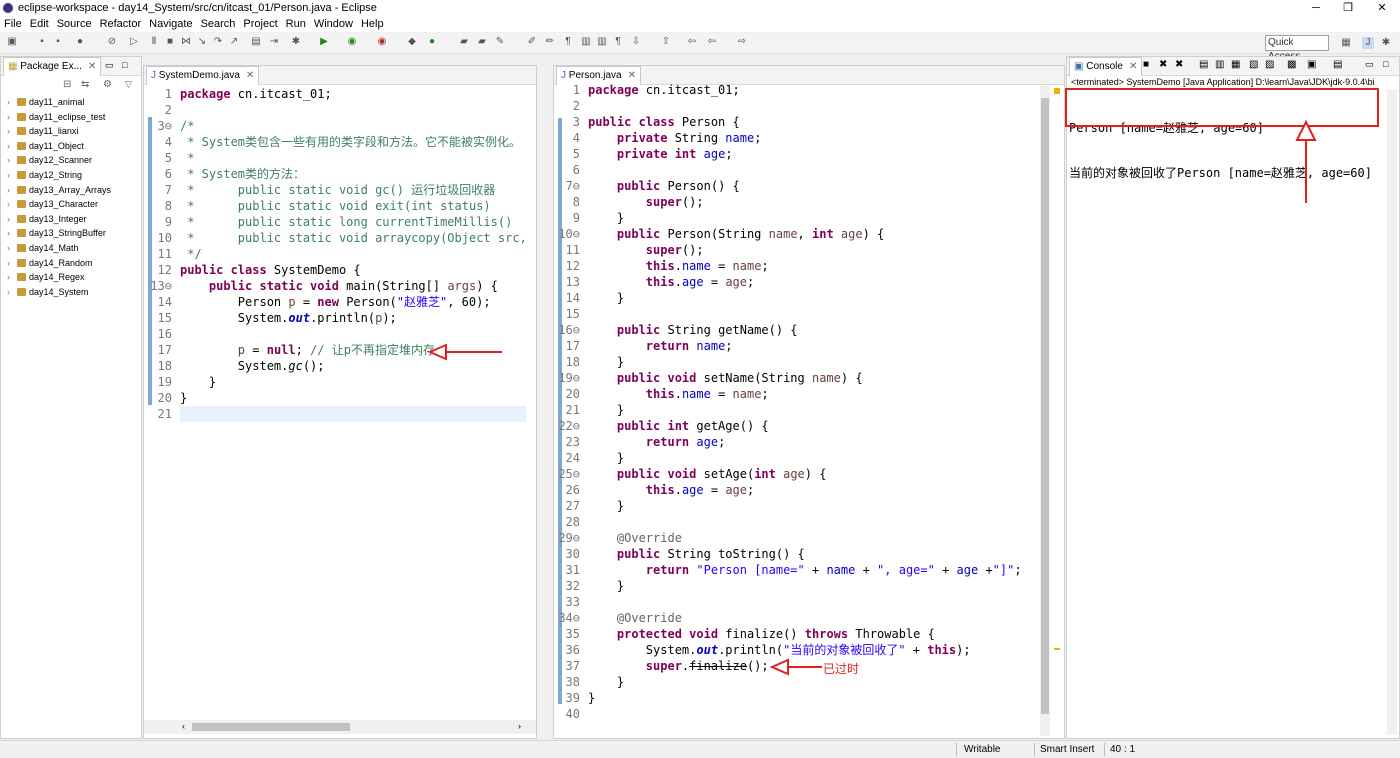  I want to click on status-writable: Writable, so click(982, 749).